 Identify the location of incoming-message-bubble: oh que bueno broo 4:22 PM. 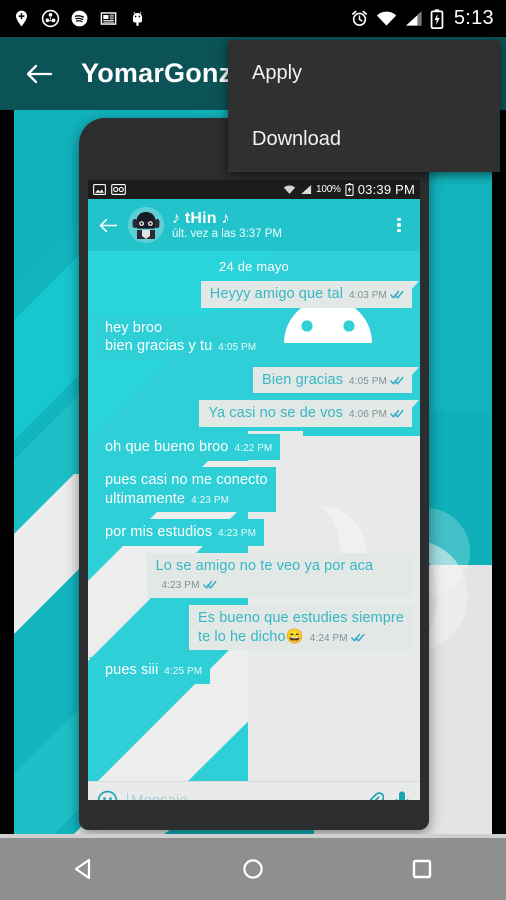
(184, 447).